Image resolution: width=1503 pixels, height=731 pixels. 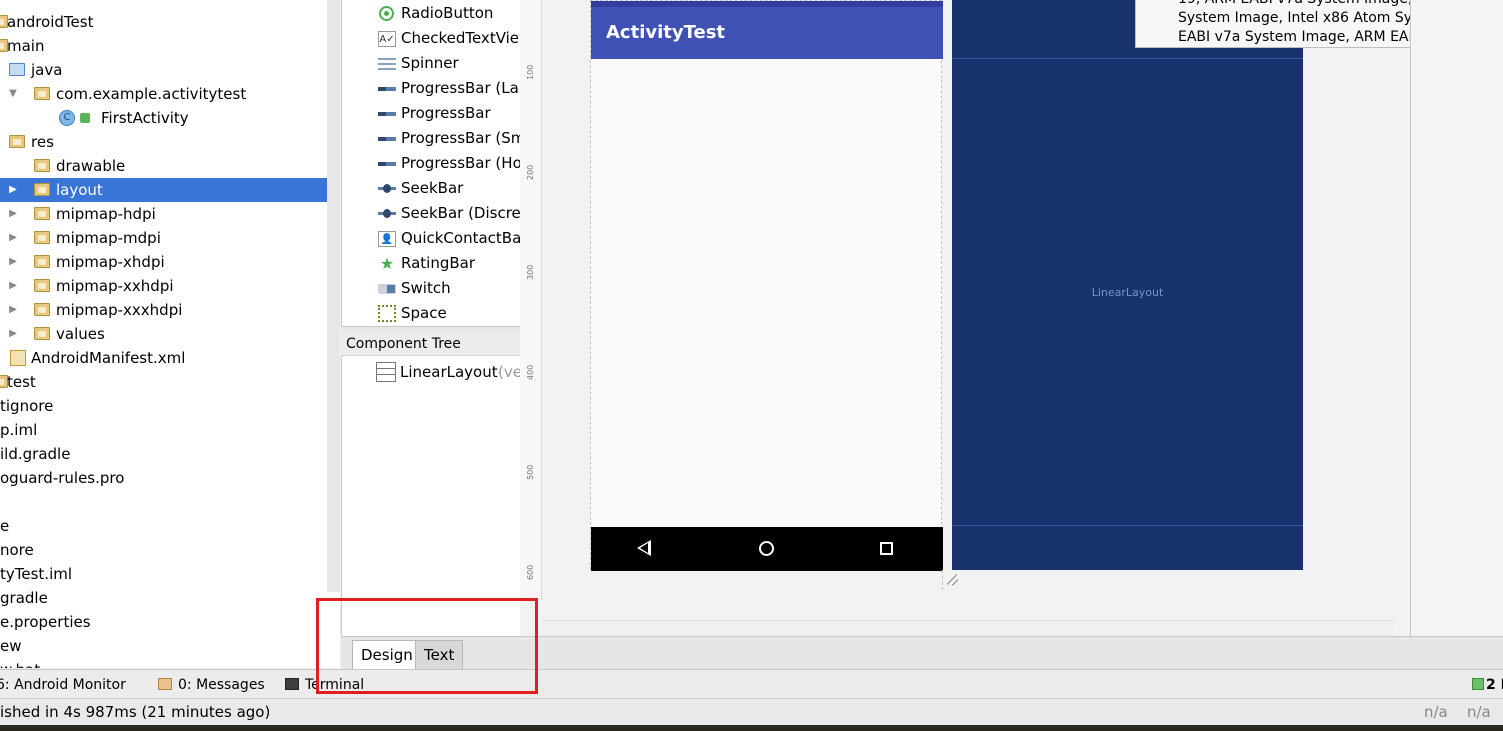 I want to click on space-icon, so click(x=387, y=313).